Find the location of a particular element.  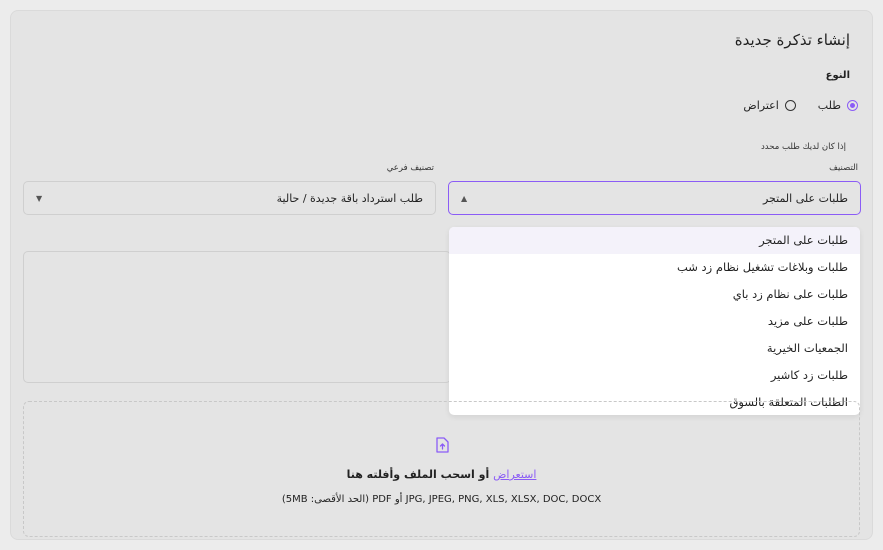

radio-objection-label: اعتراض is located at coordinates (760, 105).